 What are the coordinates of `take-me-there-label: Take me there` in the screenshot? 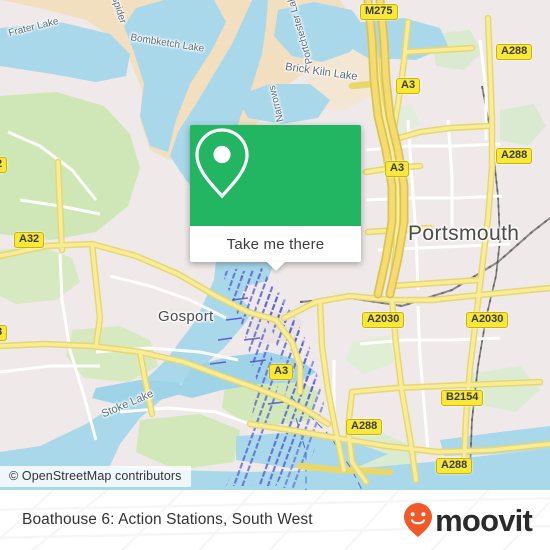 It's located at (275, 244).